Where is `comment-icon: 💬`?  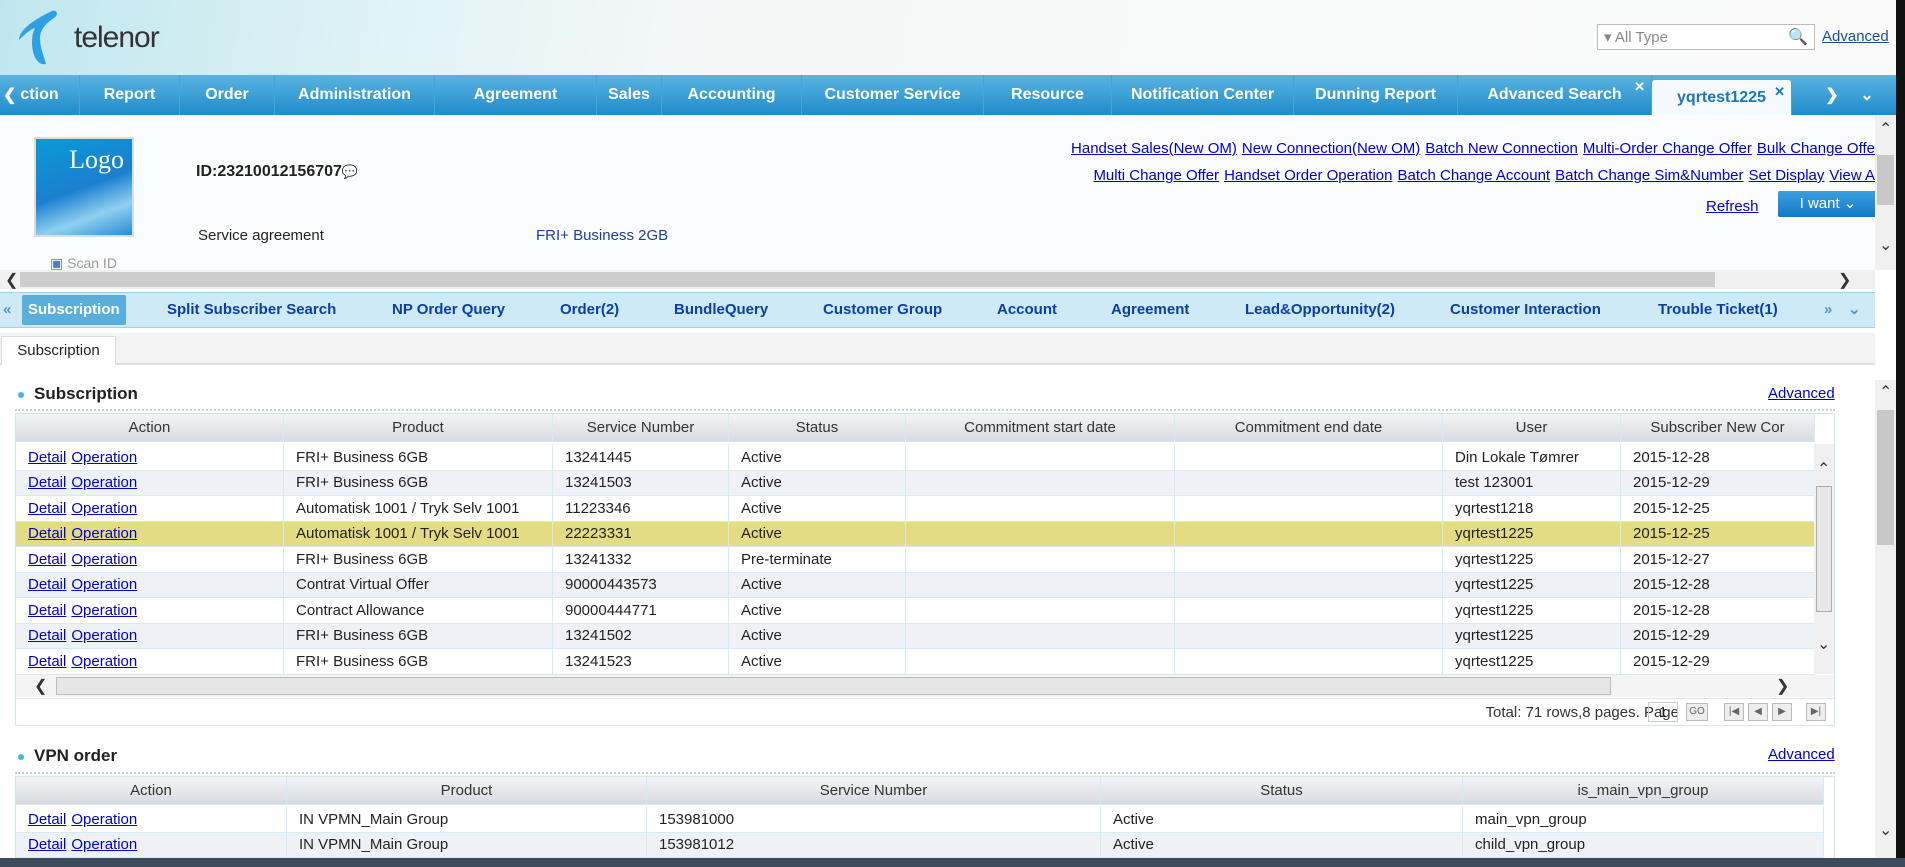 comment-icon: 💬 is located at coordinates (350, 171).